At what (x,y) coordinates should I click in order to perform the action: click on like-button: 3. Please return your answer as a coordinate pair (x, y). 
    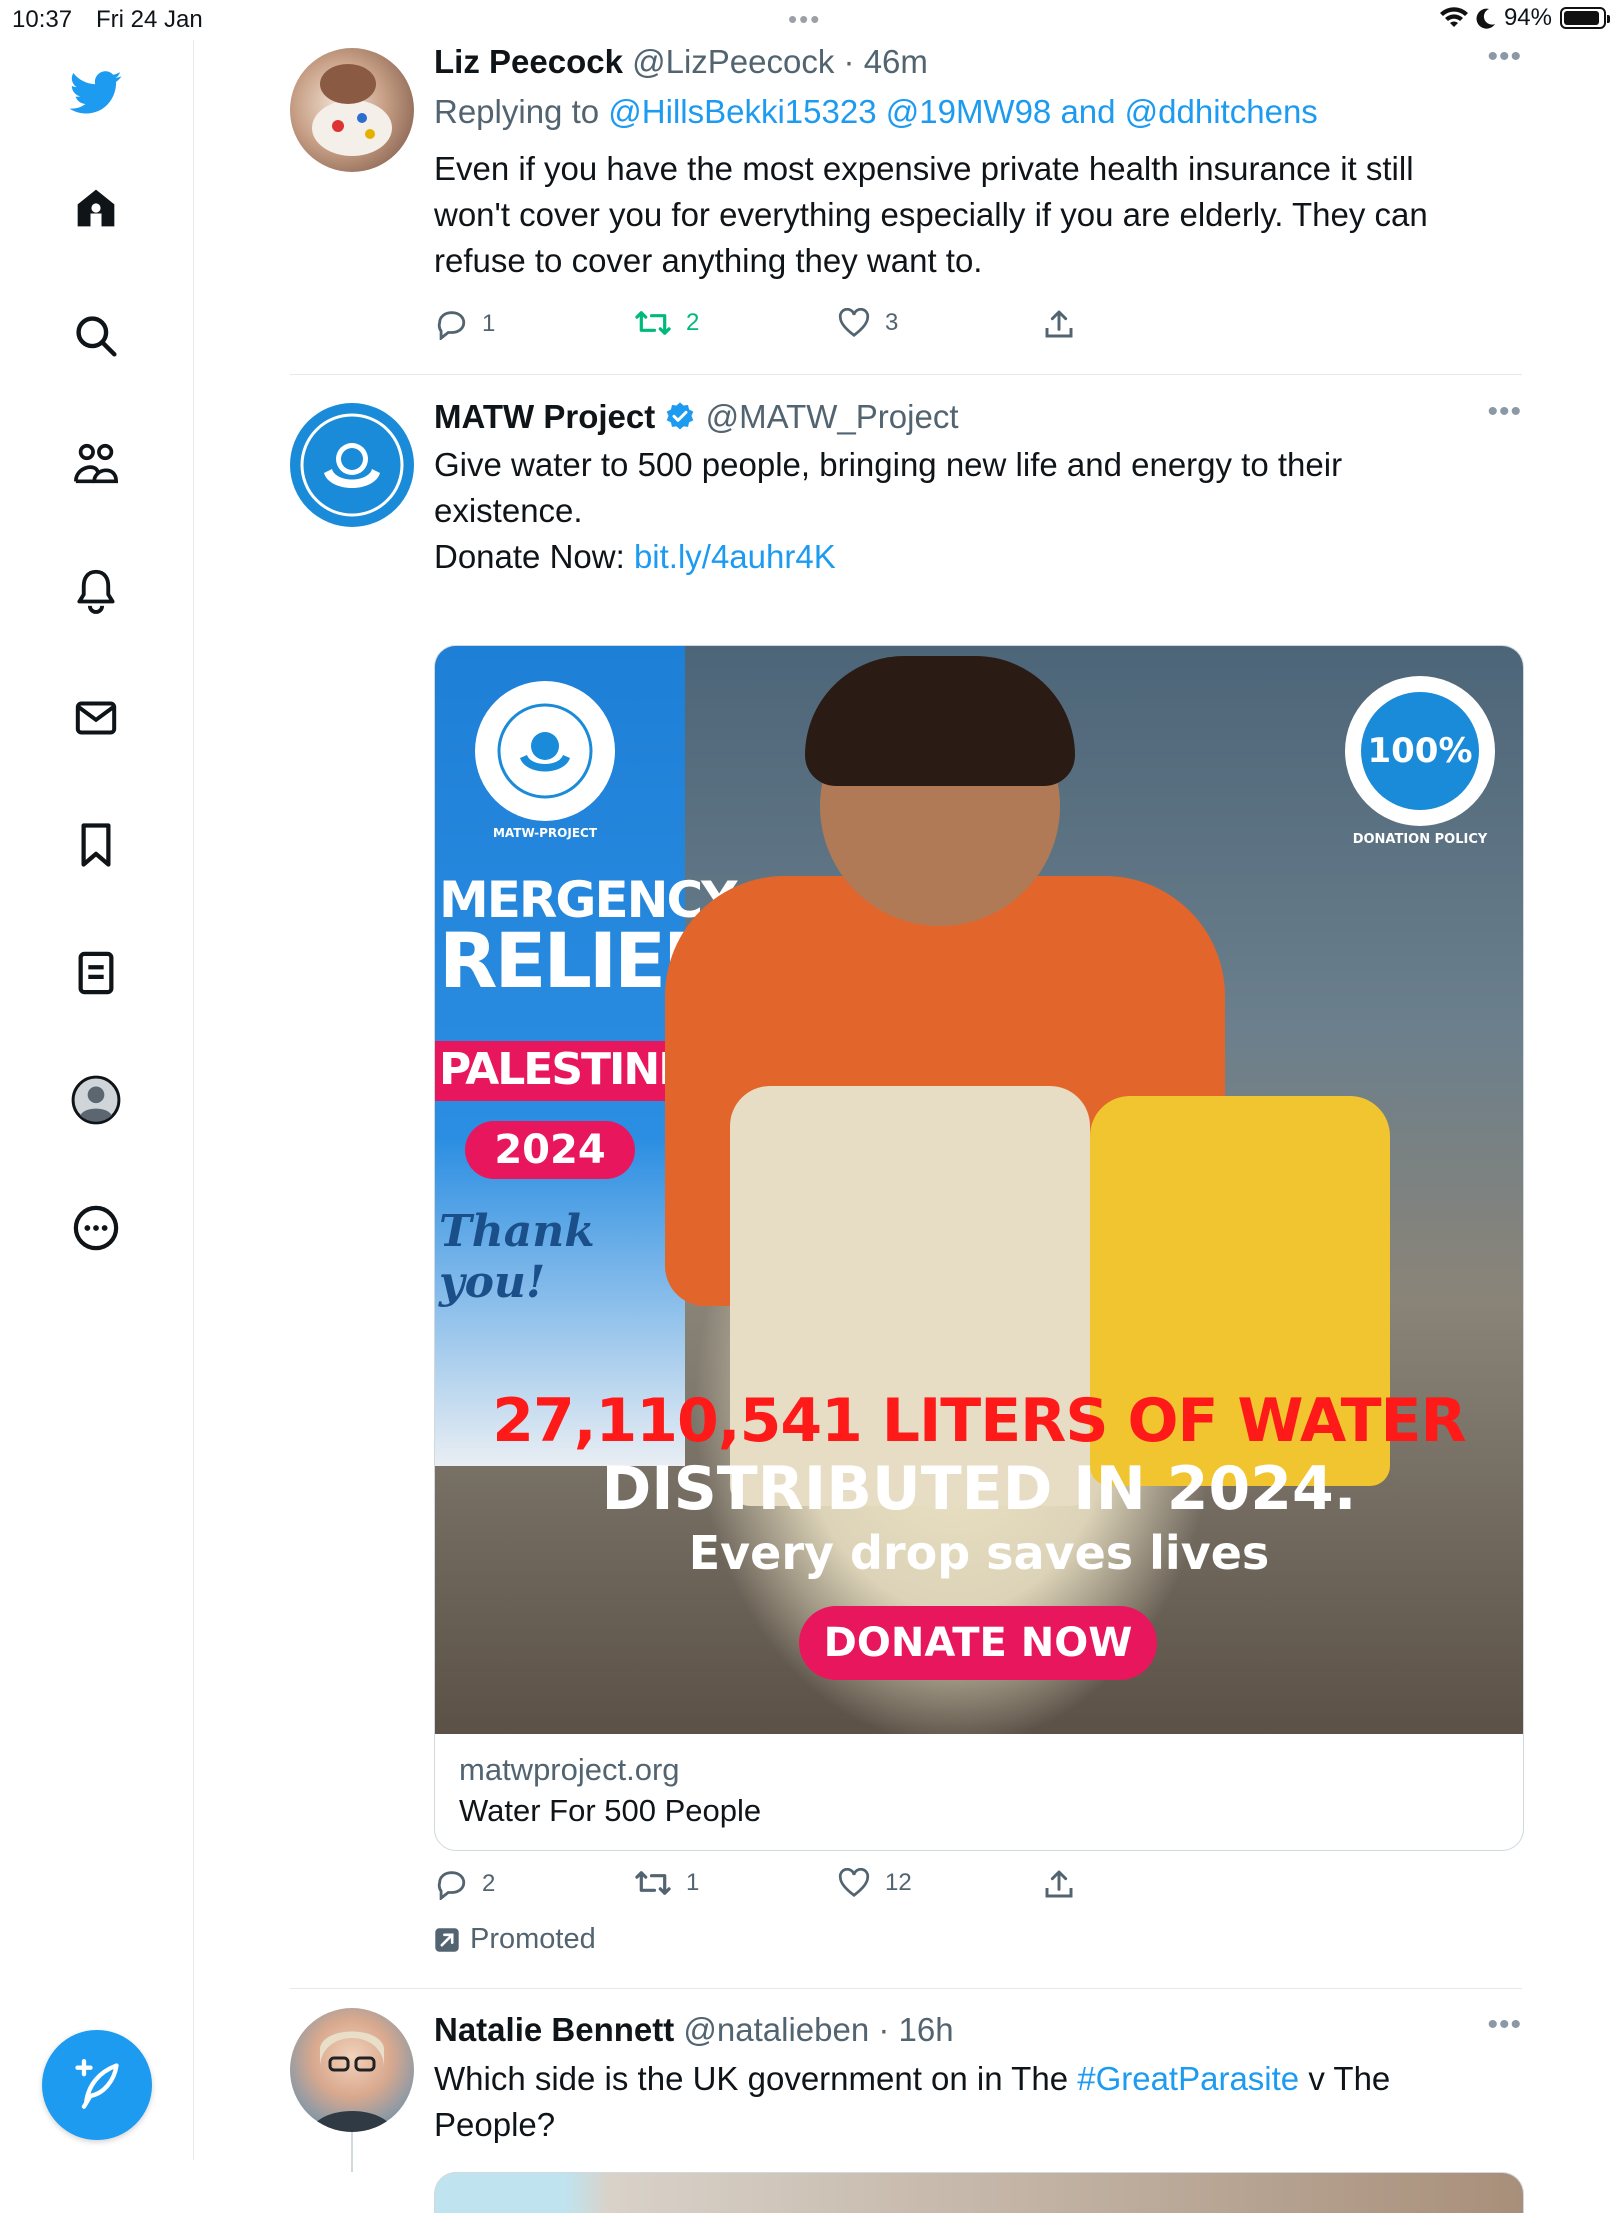
    Looking at the image, I should click on (867, 323).